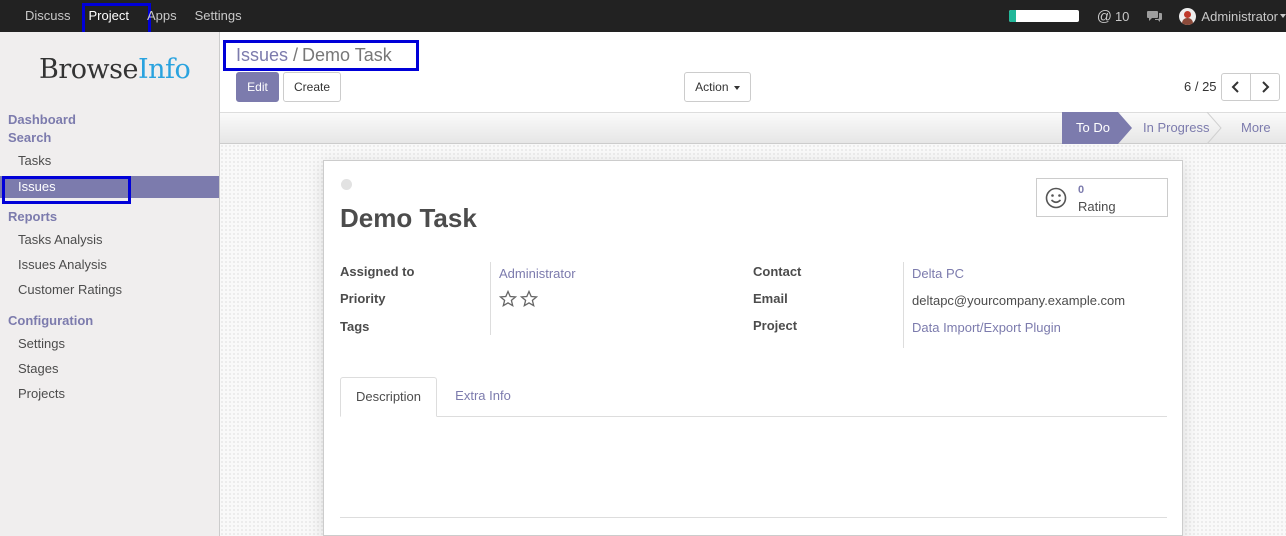 The width and height of the screenshot is (1286, 536). I want to click on stage-more: More, so click(1261, 128).